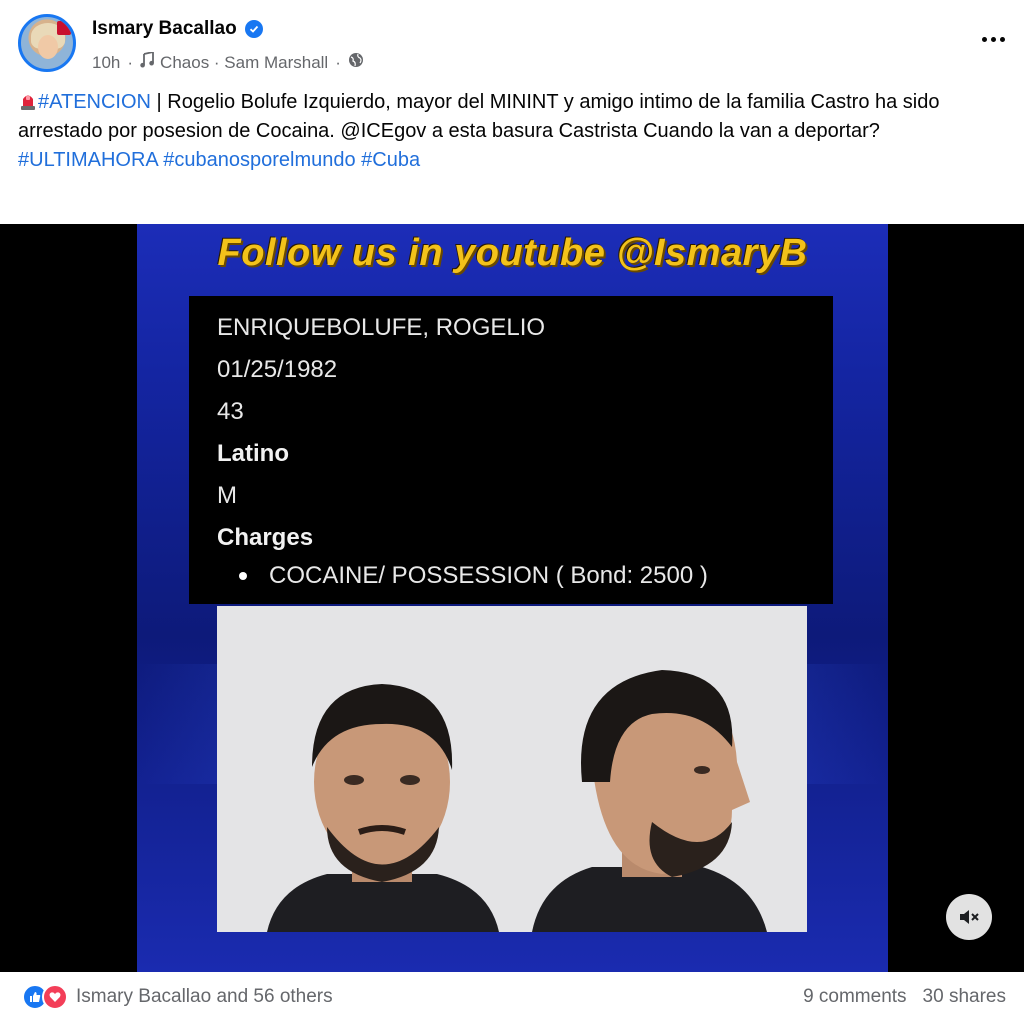 The height and width of the screenshot is (1010, 1024). Describe the element at coordinates (854, 997) in the screenshot. I see `comments-count: 9 comments` at that location.